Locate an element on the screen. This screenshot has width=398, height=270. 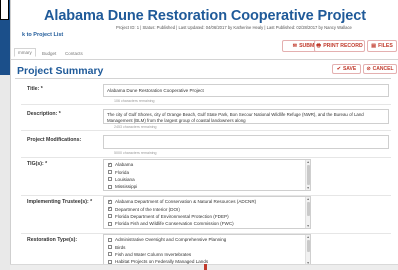
files-button: ▤ FILES is located at coordinates (382, 46).